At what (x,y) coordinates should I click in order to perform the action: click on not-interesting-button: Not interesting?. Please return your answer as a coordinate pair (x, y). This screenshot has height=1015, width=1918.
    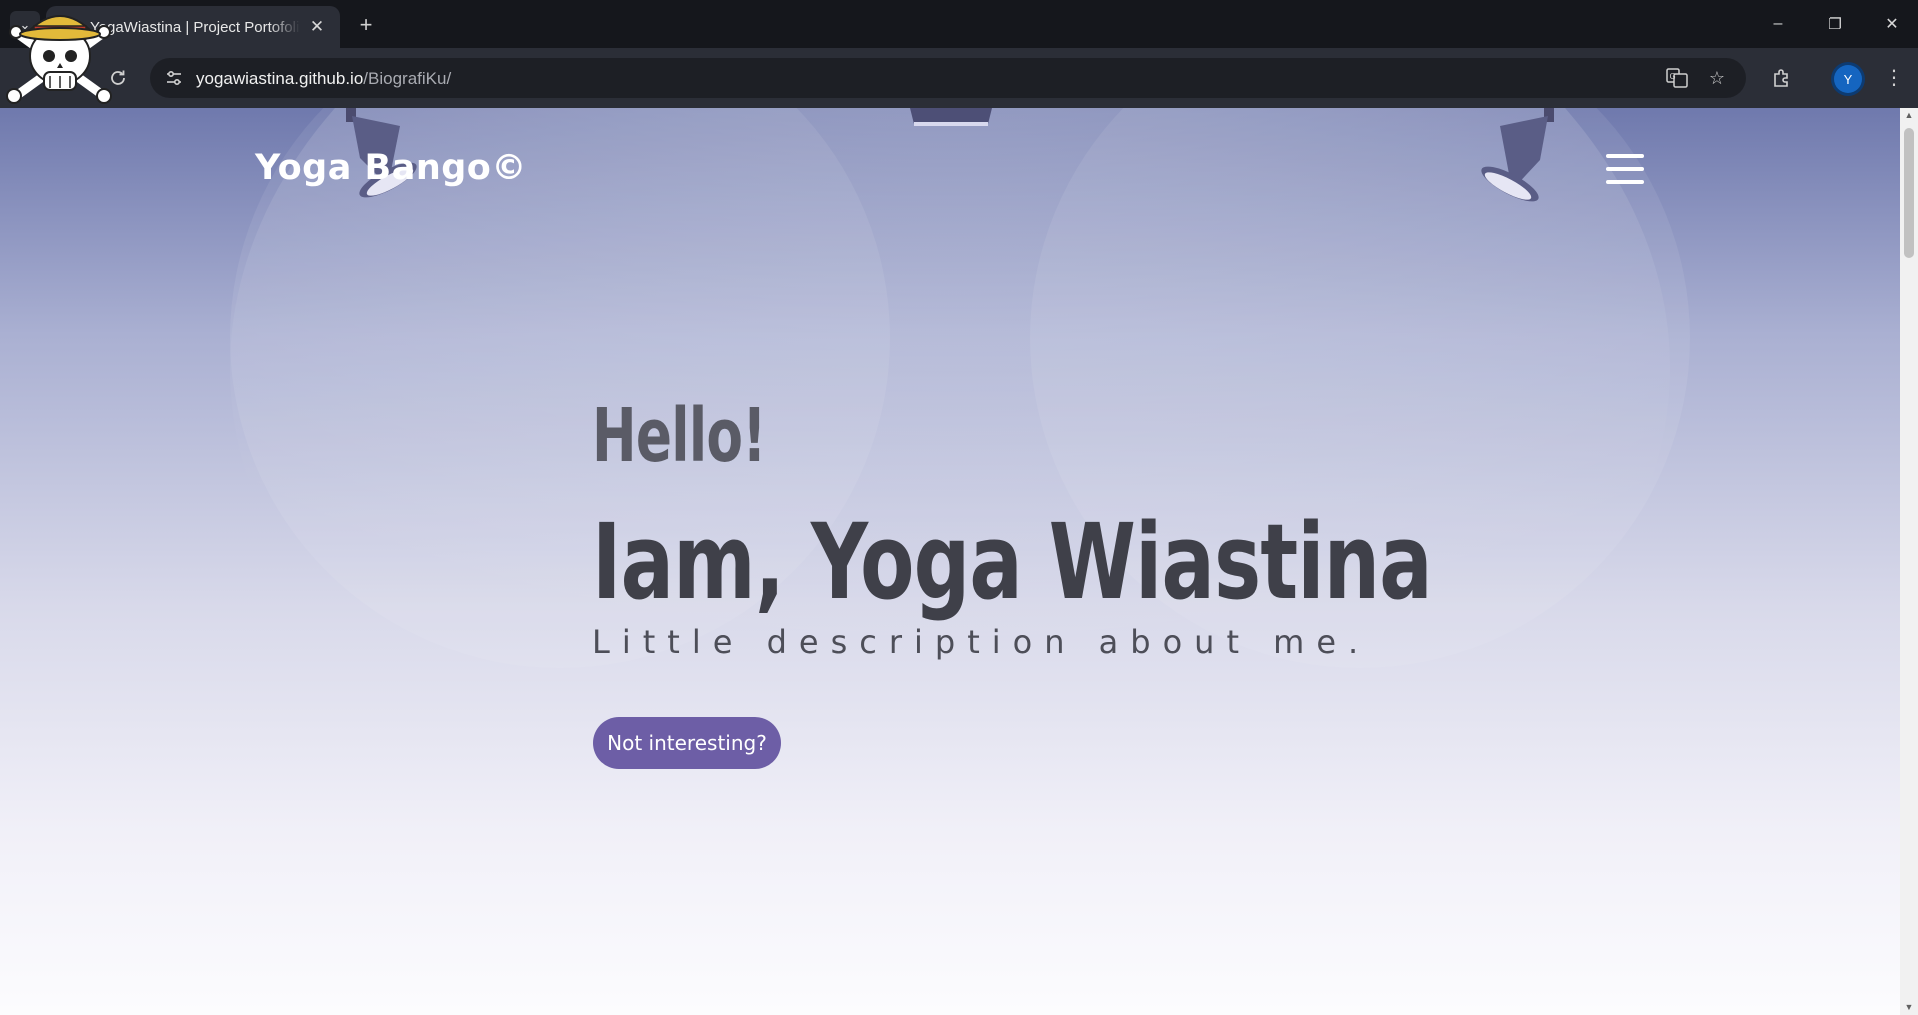
    Looking at the image, I should click on (687, 743).